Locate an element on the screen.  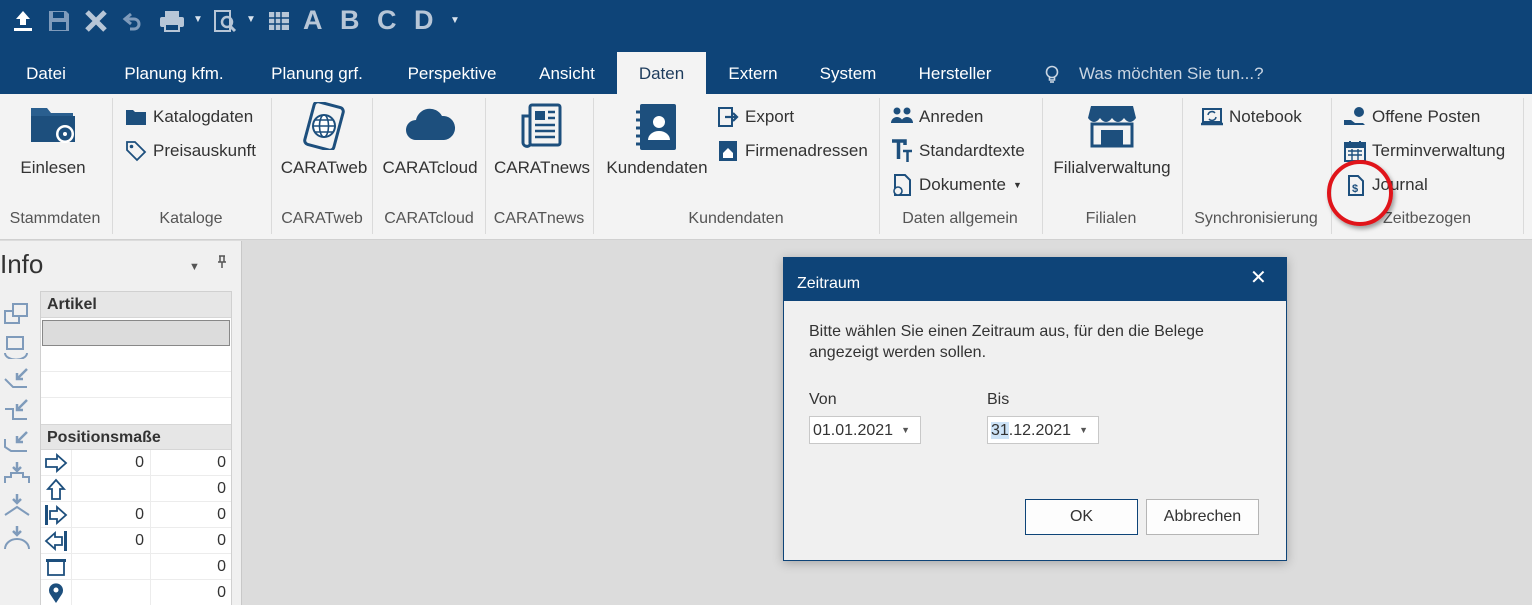
arrow-right-bar-icon is located at coordinates (56, 514).